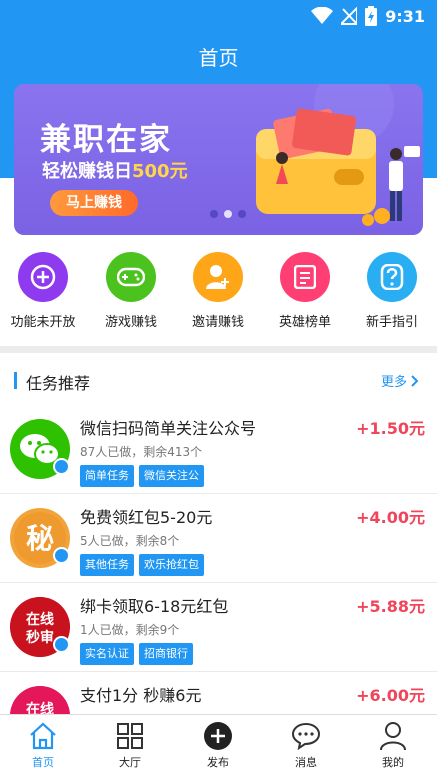 The width and height of the screenshot is (437, 776). I want to click on task-tag: 欢乐抢红包, so click(171, 565).